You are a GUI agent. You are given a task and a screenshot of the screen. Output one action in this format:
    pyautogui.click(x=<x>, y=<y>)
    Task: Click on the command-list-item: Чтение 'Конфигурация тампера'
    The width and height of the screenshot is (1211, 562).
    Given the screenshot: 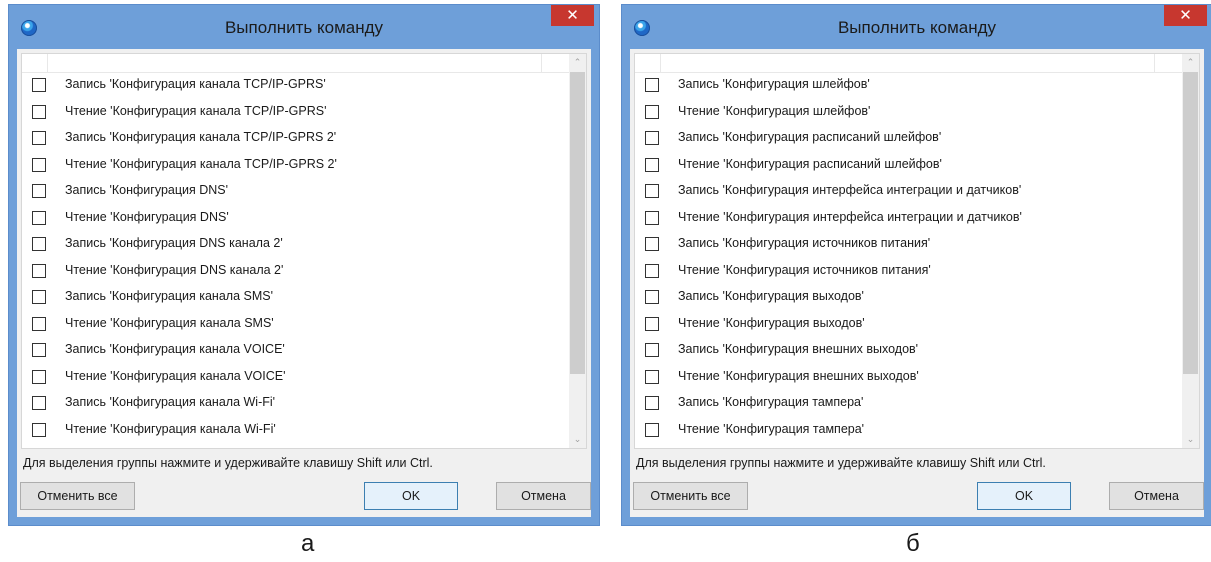 What is the action you would take?
    pyautogui.click(x=907, y=430)
    